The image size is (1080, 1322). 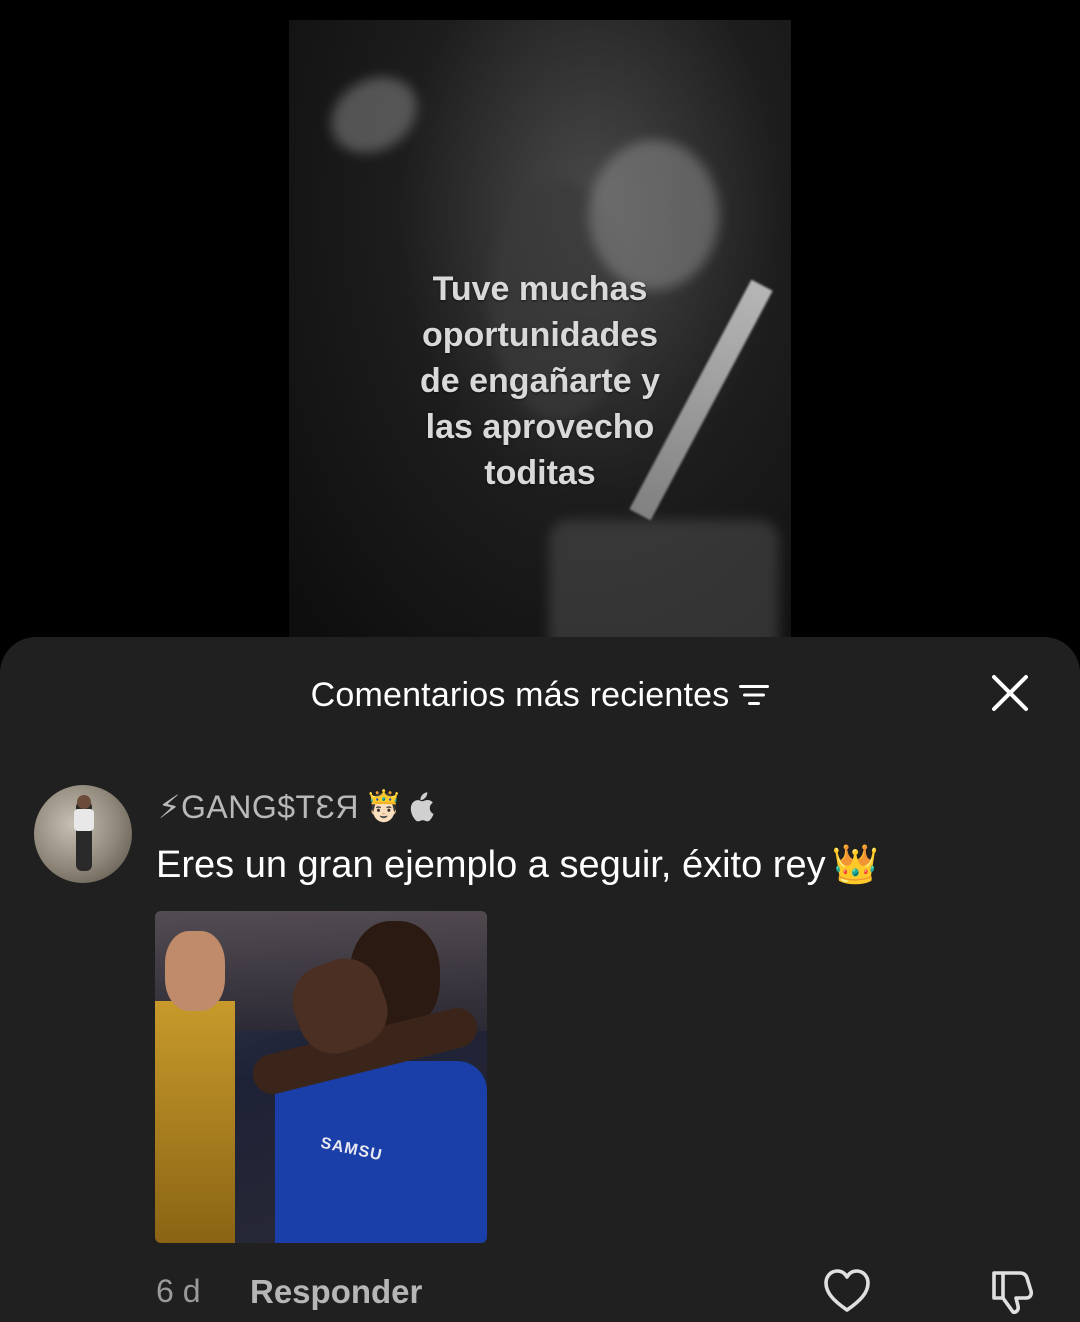 I want to click on dislike-button, so click(x=1013, y=1291).